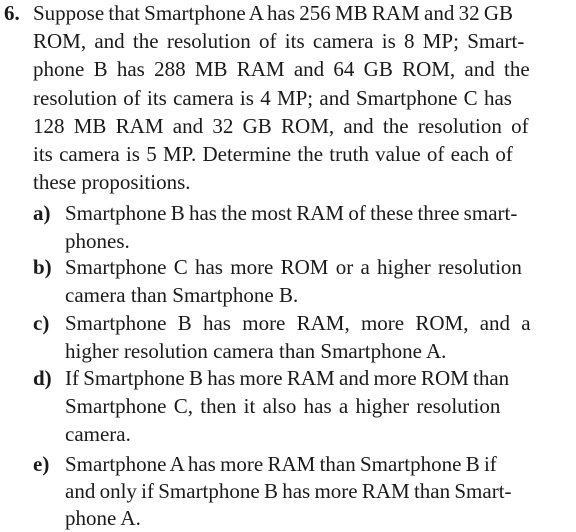 This screenshot has height=532, width=576. What do you see at coordinates (41, 464) in the screenshot?
I see `part-e-label: e)` at bounding box center [41, 464].